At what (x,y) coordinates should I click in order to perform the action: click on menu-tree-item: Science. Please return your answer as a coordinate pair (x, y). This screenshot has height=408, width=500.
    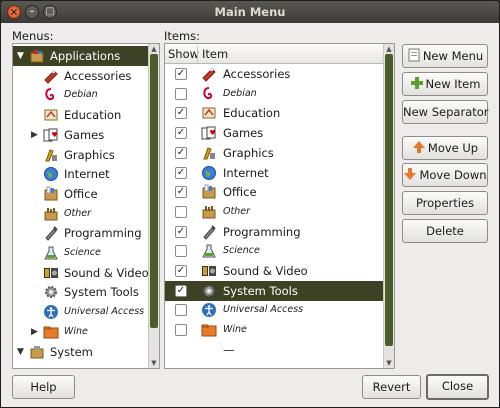
    Looking at the image, I should click on (80, 253).